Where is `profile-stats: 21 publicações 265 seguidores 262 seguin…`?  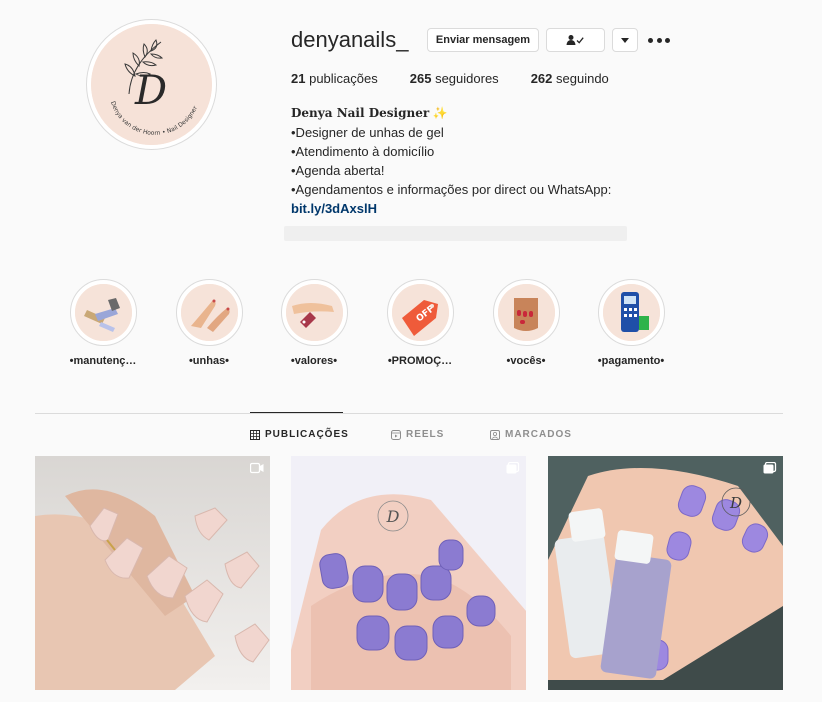 profile-stats: 21 publicações 265 seguidores 262 seguin… is located at coordinates (466, 78).